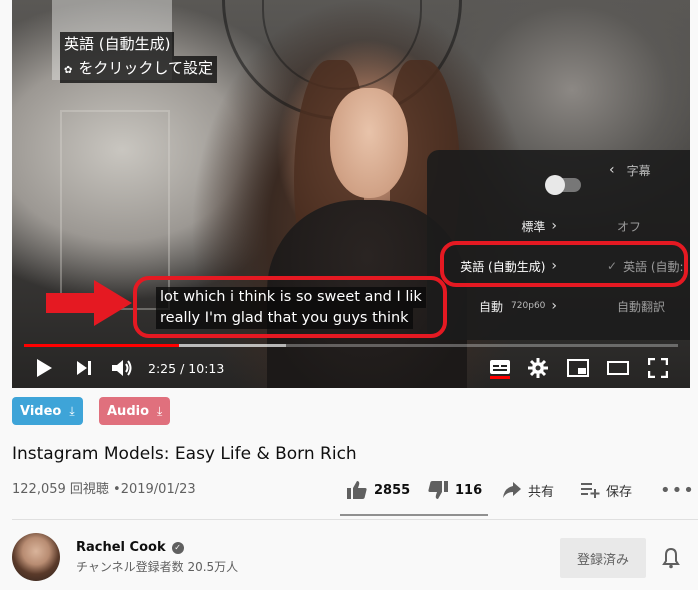 The image size is (698, 590). Describe the element at coordinates (36, 557) in the screenshot. I see `channel-avatar` at that location.